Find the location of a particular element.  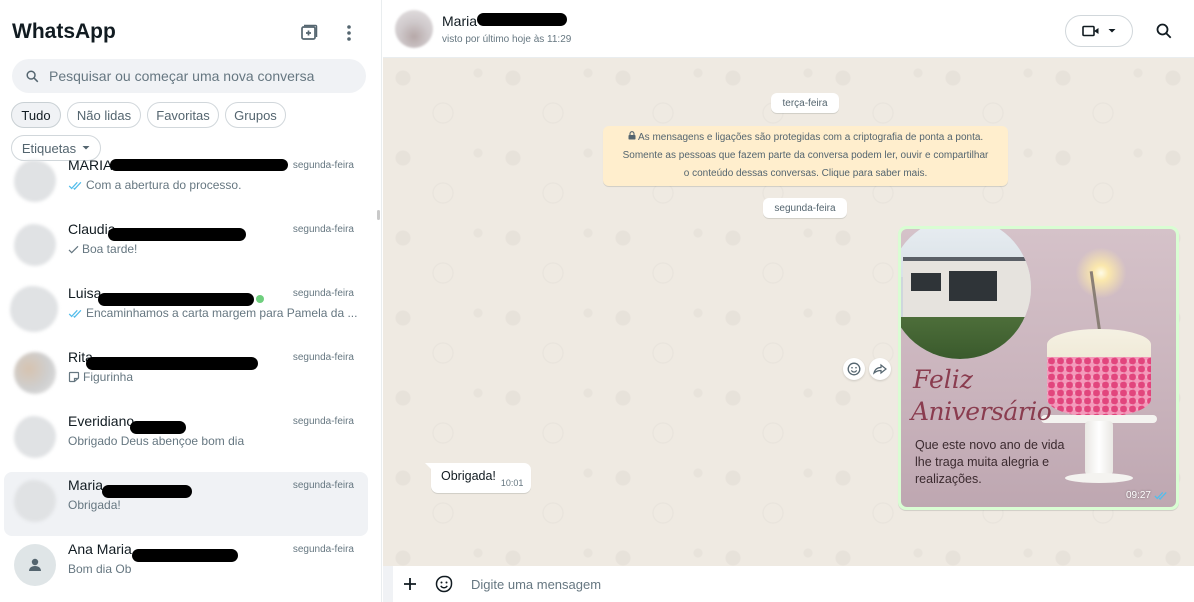

chat-name: MARIA is located at coordinates (90, 165).